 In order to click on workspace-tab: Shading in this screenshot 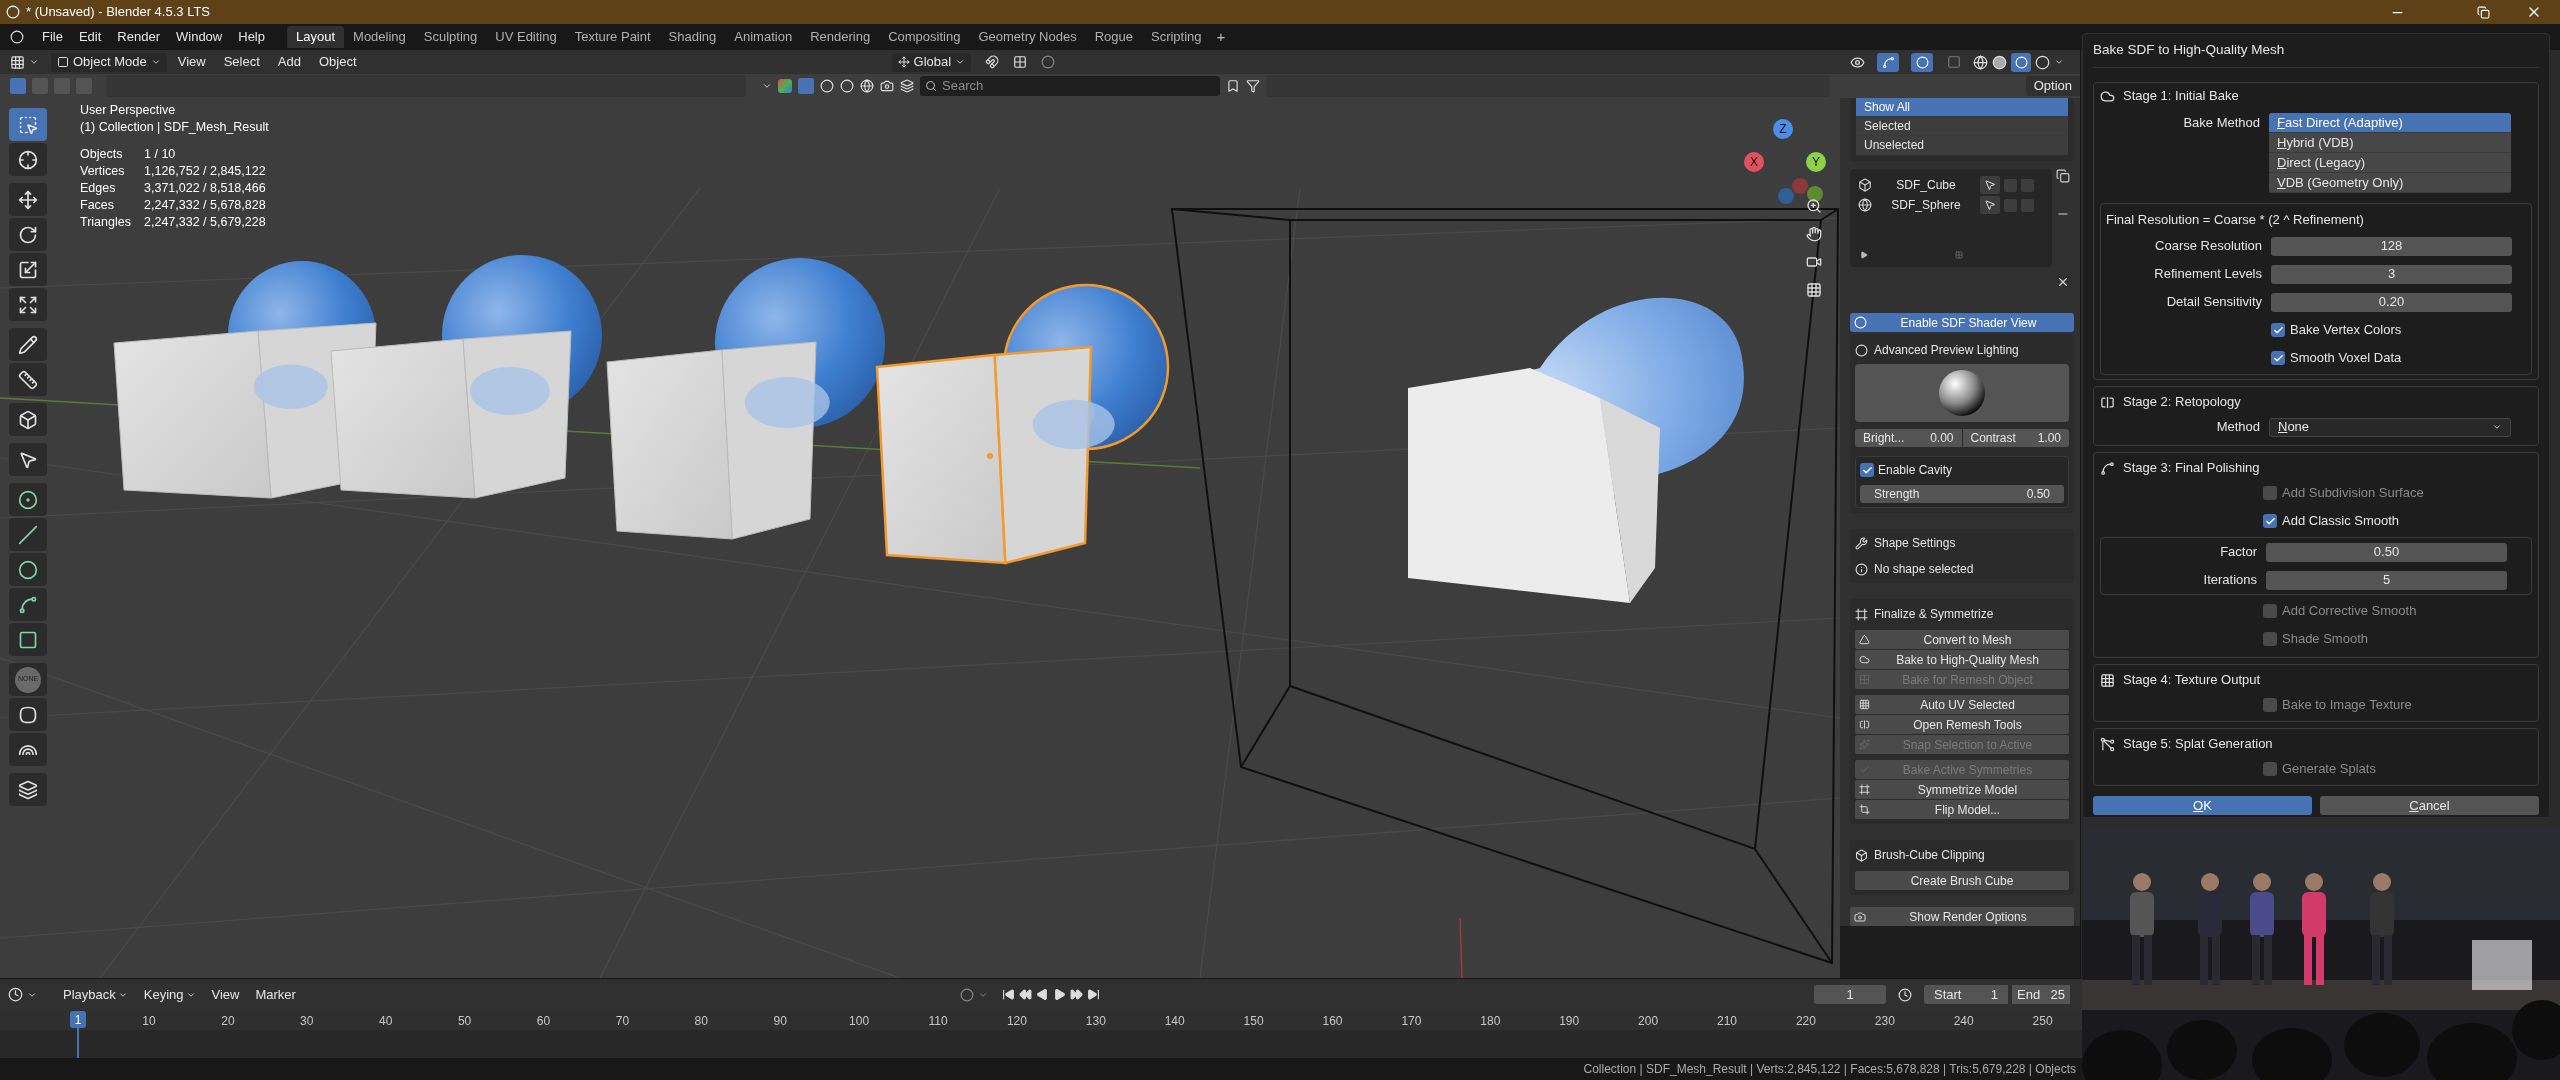, I will do `click(692, 37)`.